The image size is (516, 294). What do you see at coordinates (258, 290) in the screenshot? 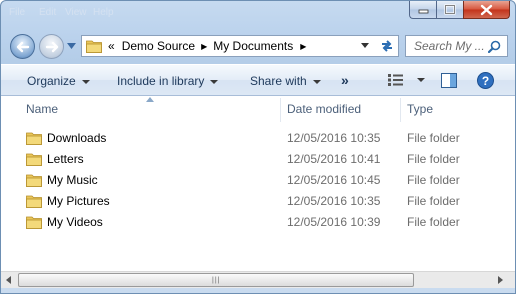
I see `window-bottom-edge` at bounding box center [258, 290].